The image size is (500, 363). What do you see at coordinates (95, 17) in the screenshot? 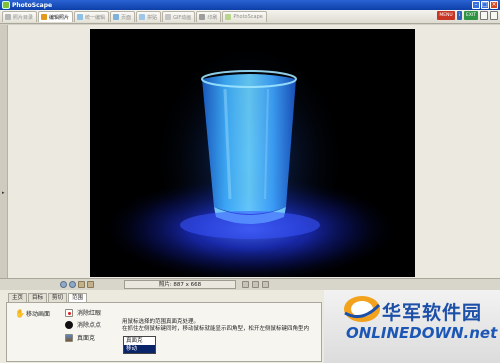
I see `tab-label: 统一编辑` at bounding box center [95, 17].